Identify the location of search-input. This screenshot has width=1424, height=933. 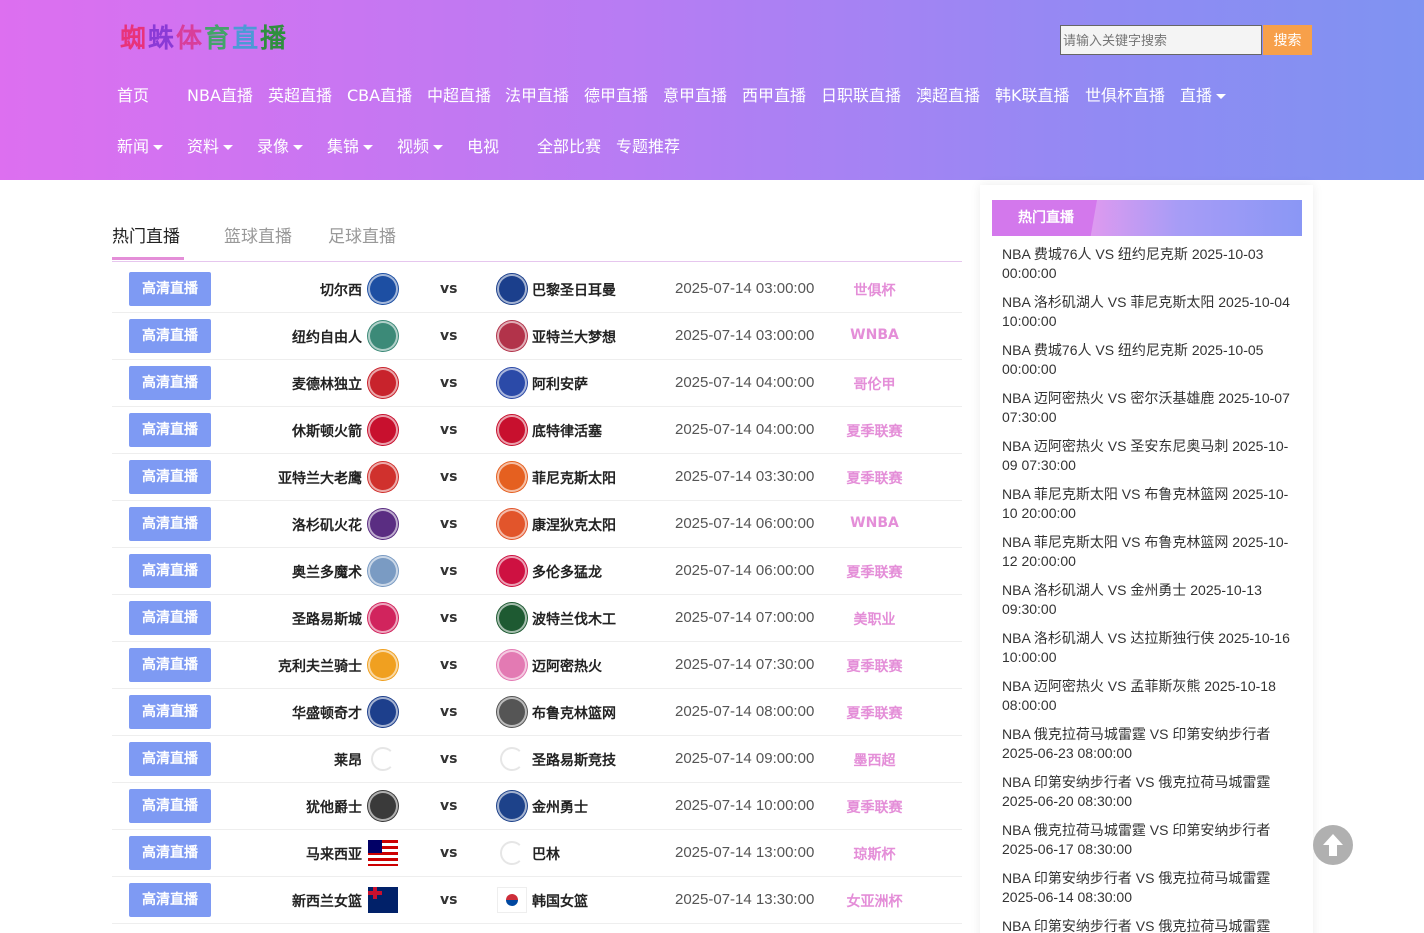
(1161, 40).